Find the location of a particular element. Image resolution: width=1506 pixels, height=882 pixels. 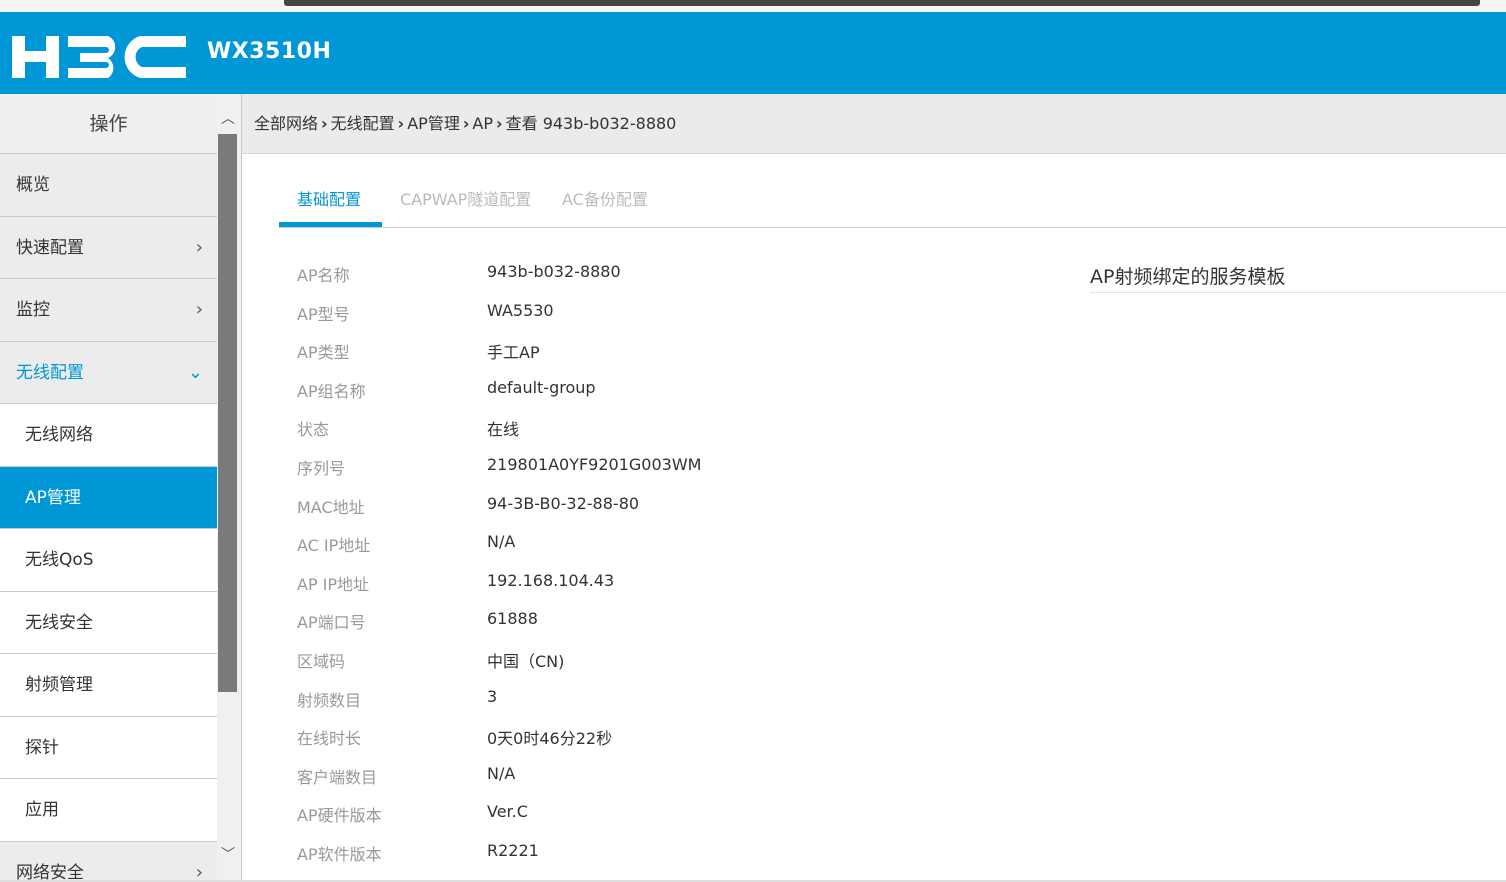

tab-basic-config: 基础配置 is located at coordinates (329, 206).